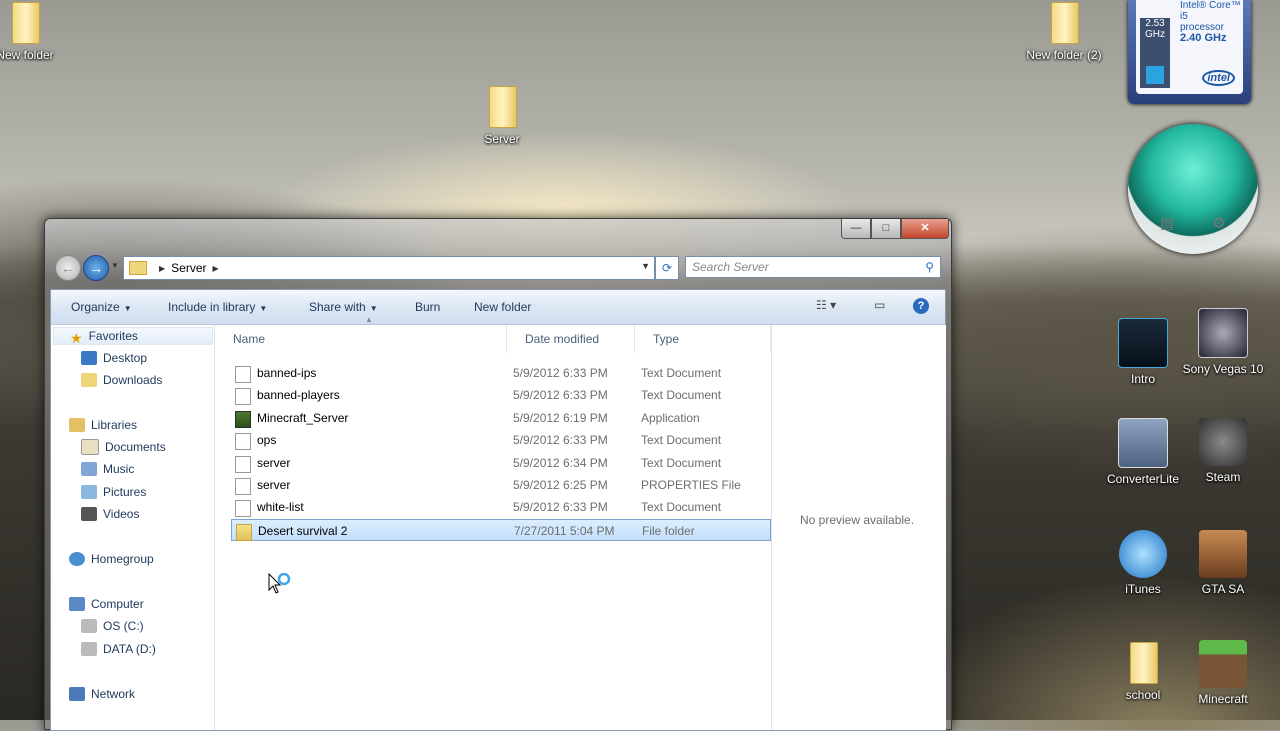  Describe the element at coordinates (107, 469) in the screenshot. I see `nav-music: Music` at that location.